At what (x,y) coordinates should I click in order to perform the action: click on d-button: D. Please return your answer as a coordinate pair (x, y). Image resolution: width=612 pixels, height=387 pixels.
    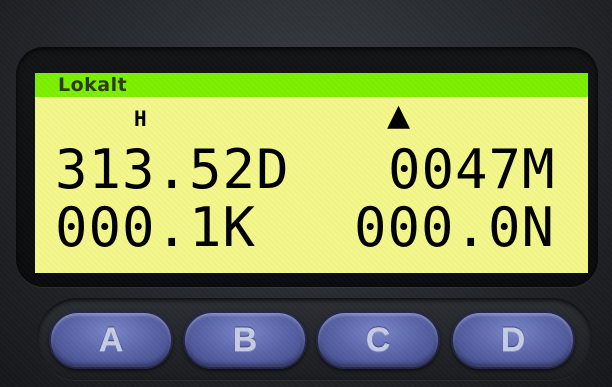
    Looking at the image, I should click on (513, 340).